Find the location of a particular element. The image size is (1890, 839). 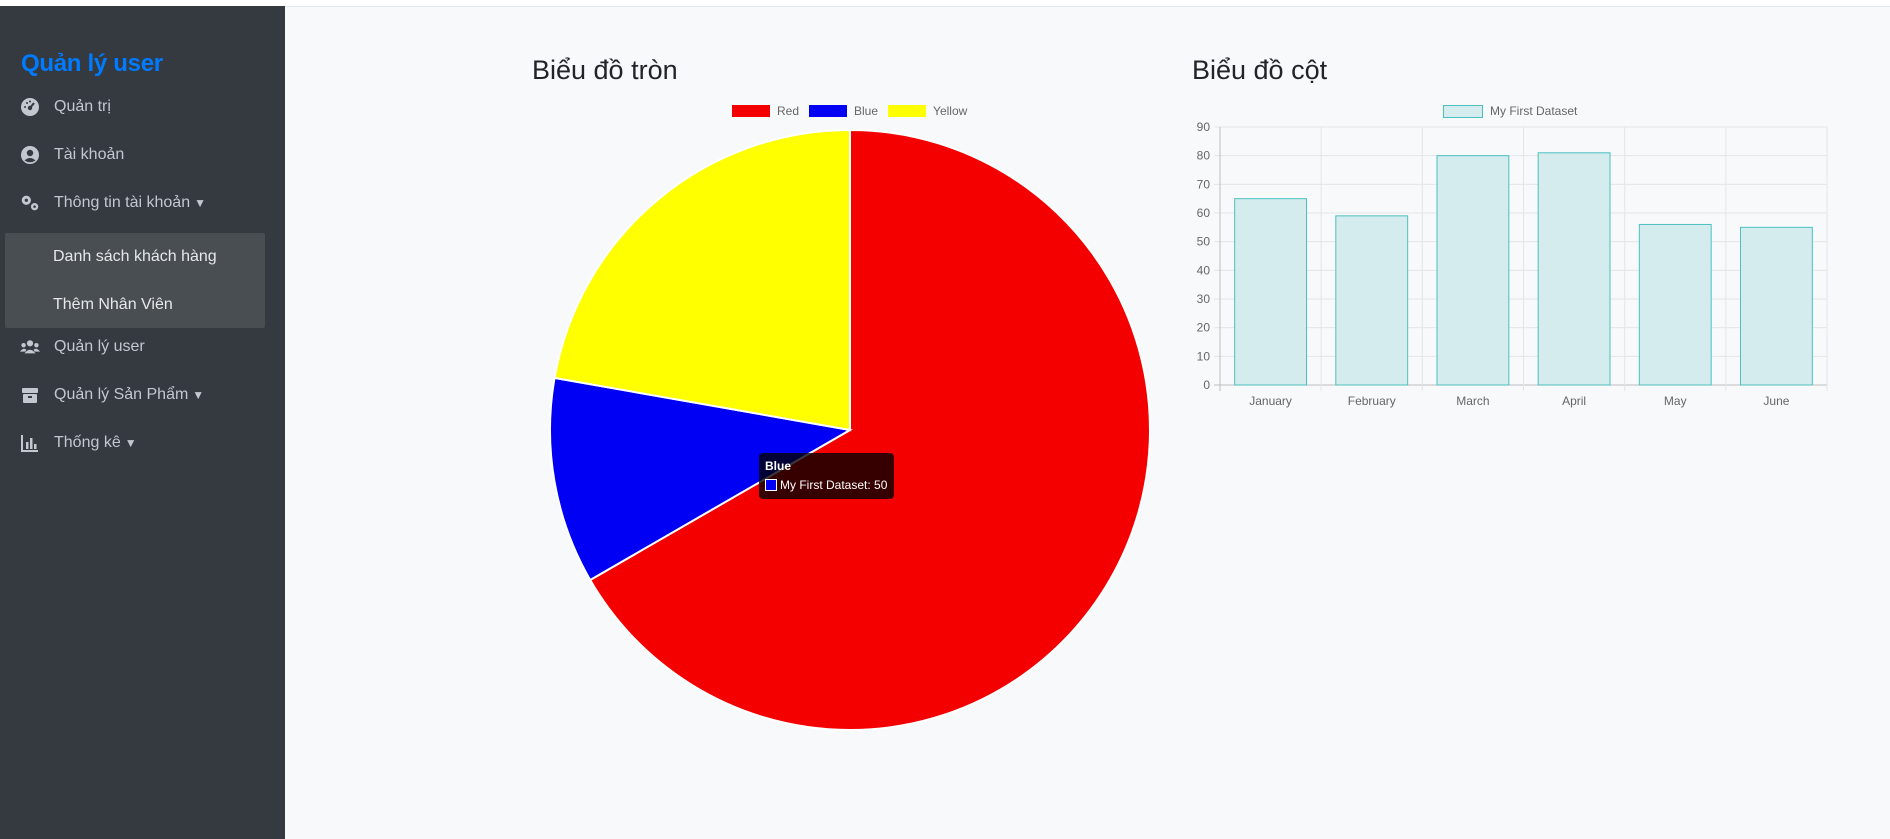

x-tick-label: January is located at coordinates (1270, 401).